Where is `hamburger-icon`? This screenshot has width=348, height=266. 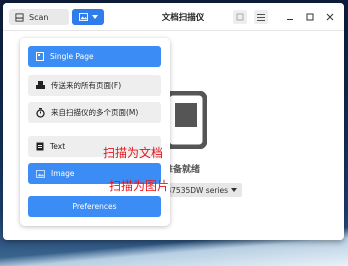 hamburger-icon is located at coordinates (261, 17).